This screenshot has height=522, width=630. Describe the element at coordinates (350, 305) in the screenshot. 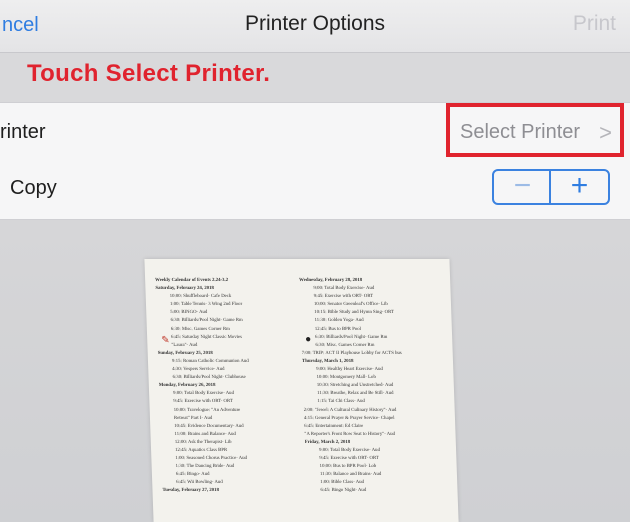

I see `preview-line: 10:00: Senator Greenleaf's Office- Lib` at that location.